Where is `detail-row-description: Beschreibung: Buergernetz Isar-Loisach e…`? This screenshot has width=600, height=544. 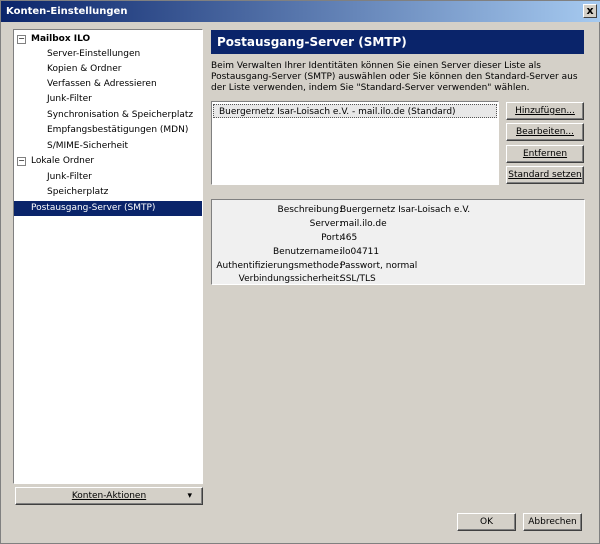
detail-row-description: Beschreibung: Buergernetz Isar-Loisach e… is located at coordinates (398, 210).